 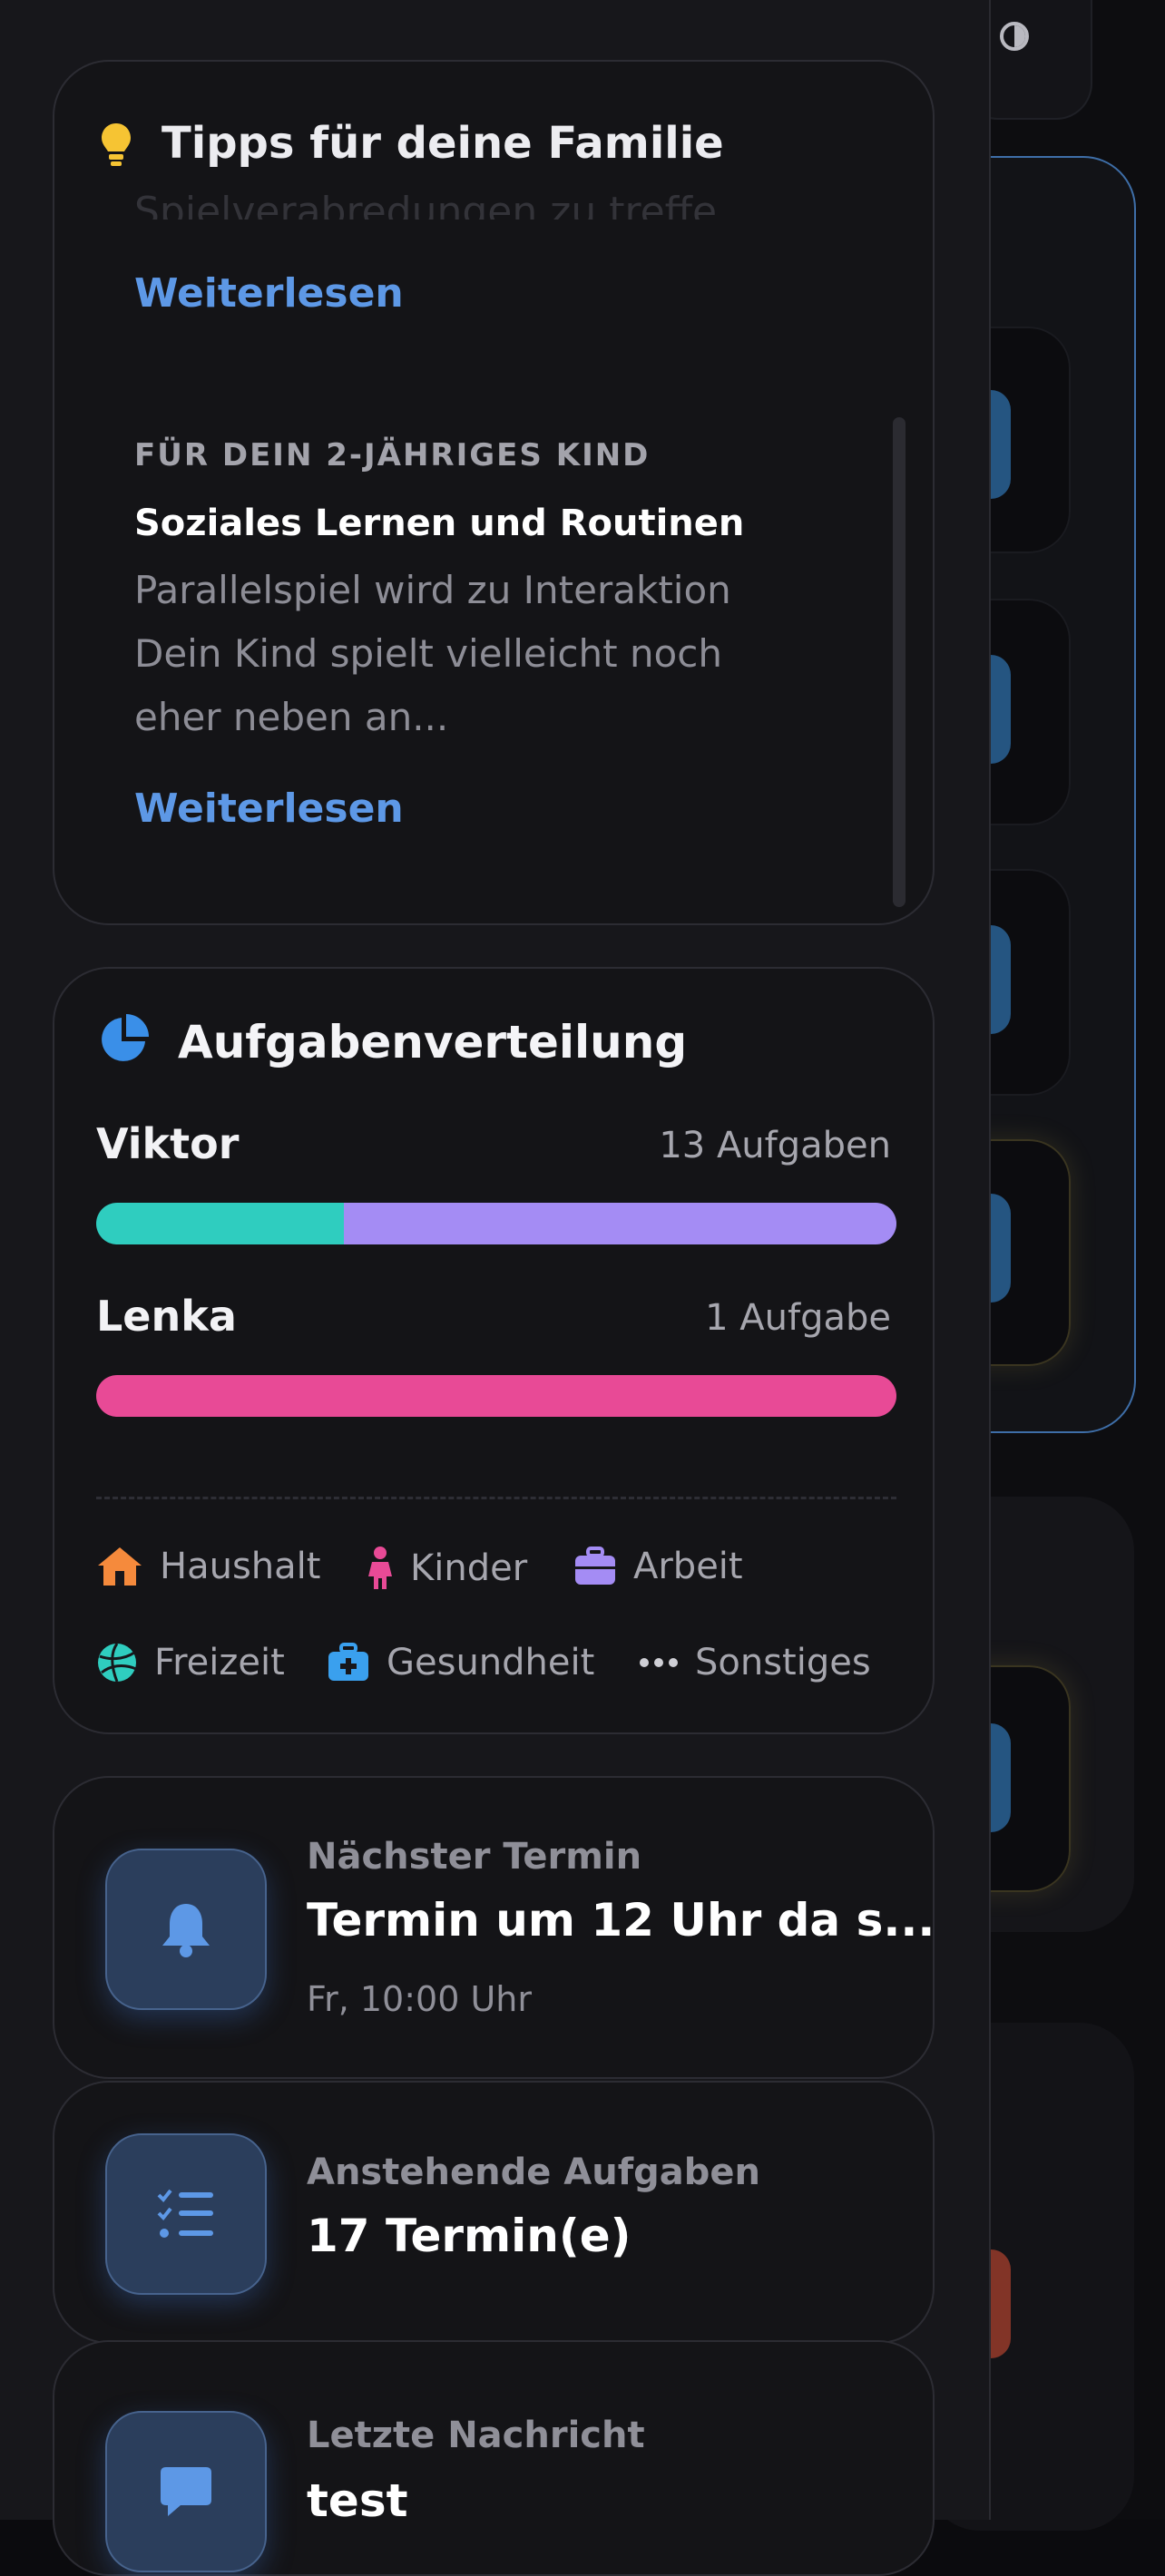 I want to click on checklist-icon, so click(x=186, y=2214).